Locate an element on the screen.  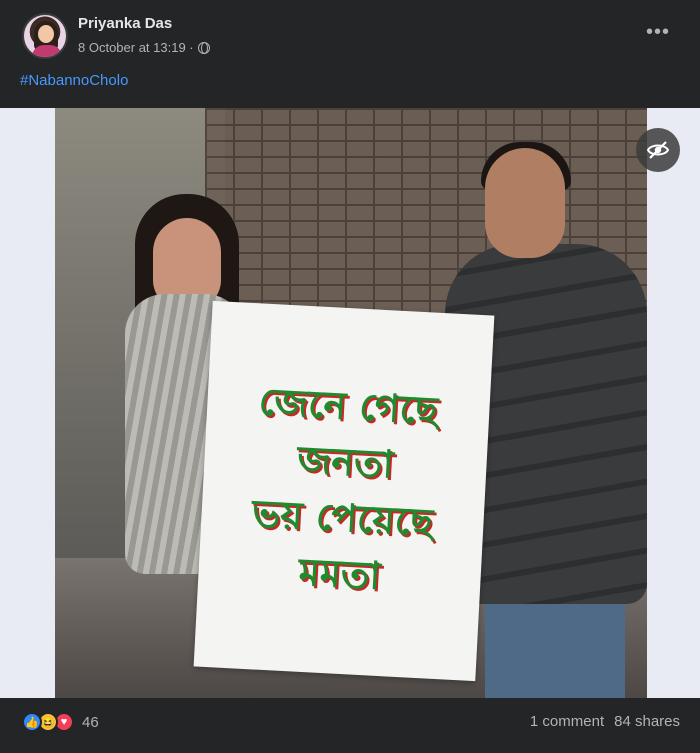
author-avatar is located at coordinates (45, 36).